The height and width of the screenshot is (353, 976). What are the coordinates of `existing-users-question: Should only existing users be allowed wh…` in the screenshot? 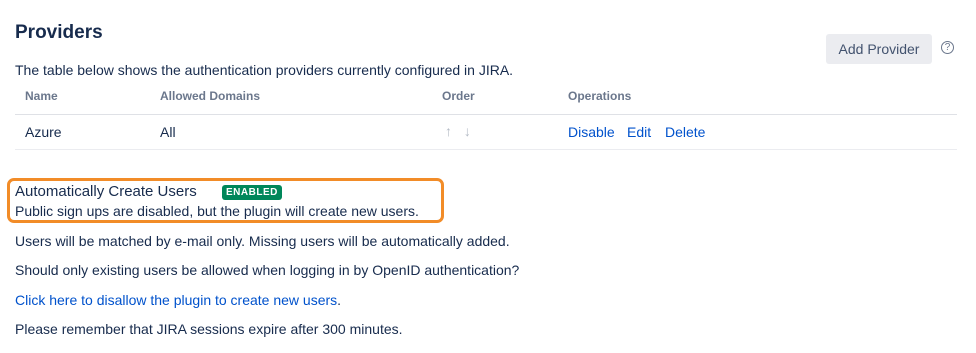 It's located at (267, 270).